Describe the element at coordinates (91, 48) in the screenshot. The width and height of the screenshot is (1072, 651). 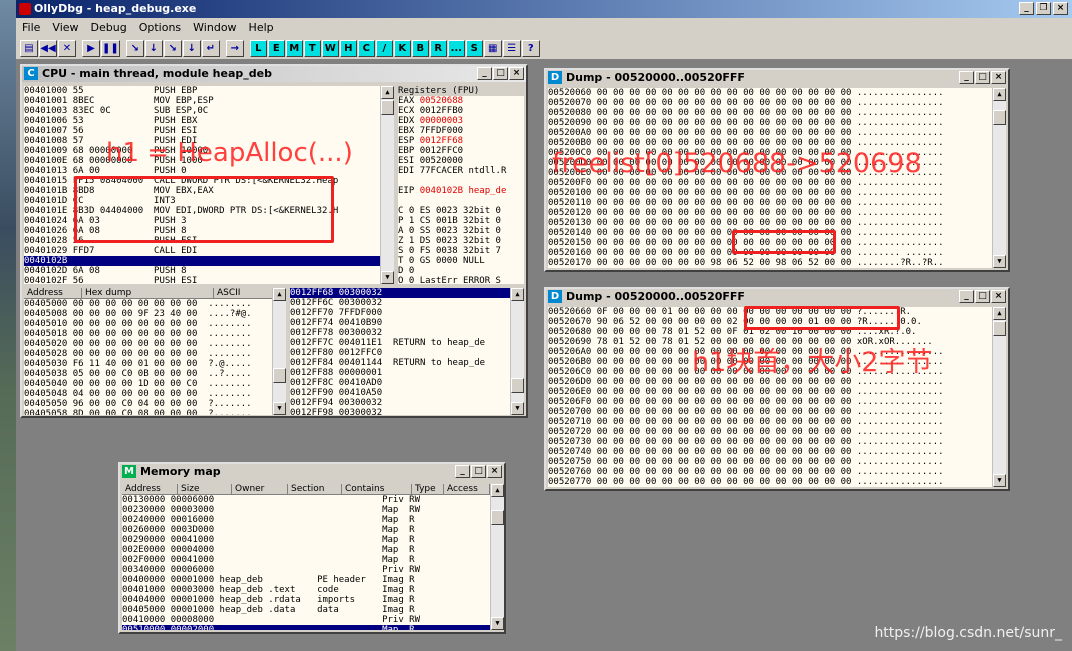
I see `run-icon: ▶` at that location.